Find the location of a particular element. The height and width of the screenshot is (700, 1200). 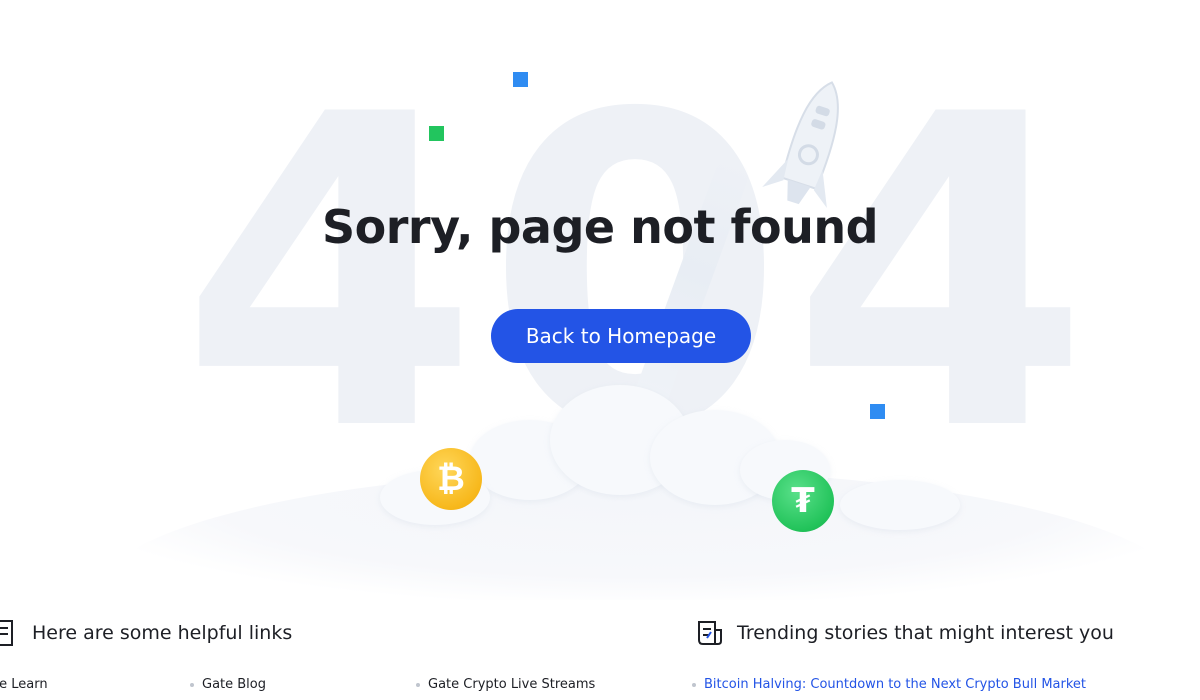

link-gate-blog: Gate Blog is located at coordinates (228, 684).